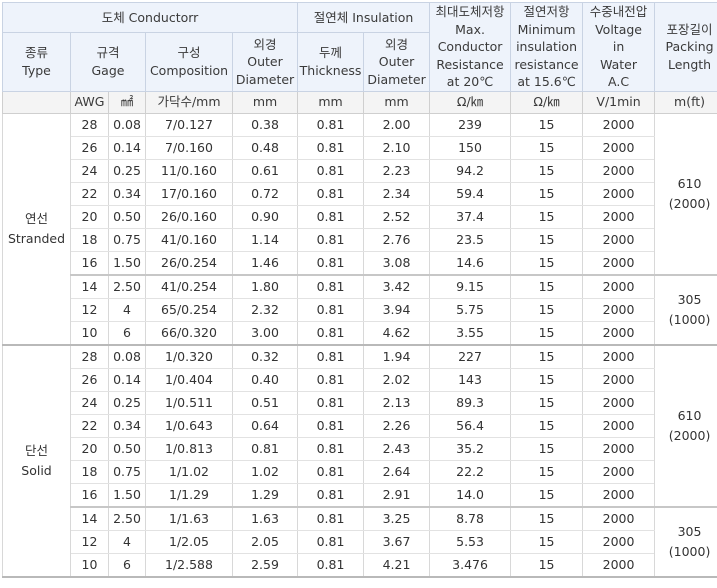 The image size is (717, 588). Describe the element at coordinates (37, 62) in the screenshot. I see `type-header: 종류Type` at that location.